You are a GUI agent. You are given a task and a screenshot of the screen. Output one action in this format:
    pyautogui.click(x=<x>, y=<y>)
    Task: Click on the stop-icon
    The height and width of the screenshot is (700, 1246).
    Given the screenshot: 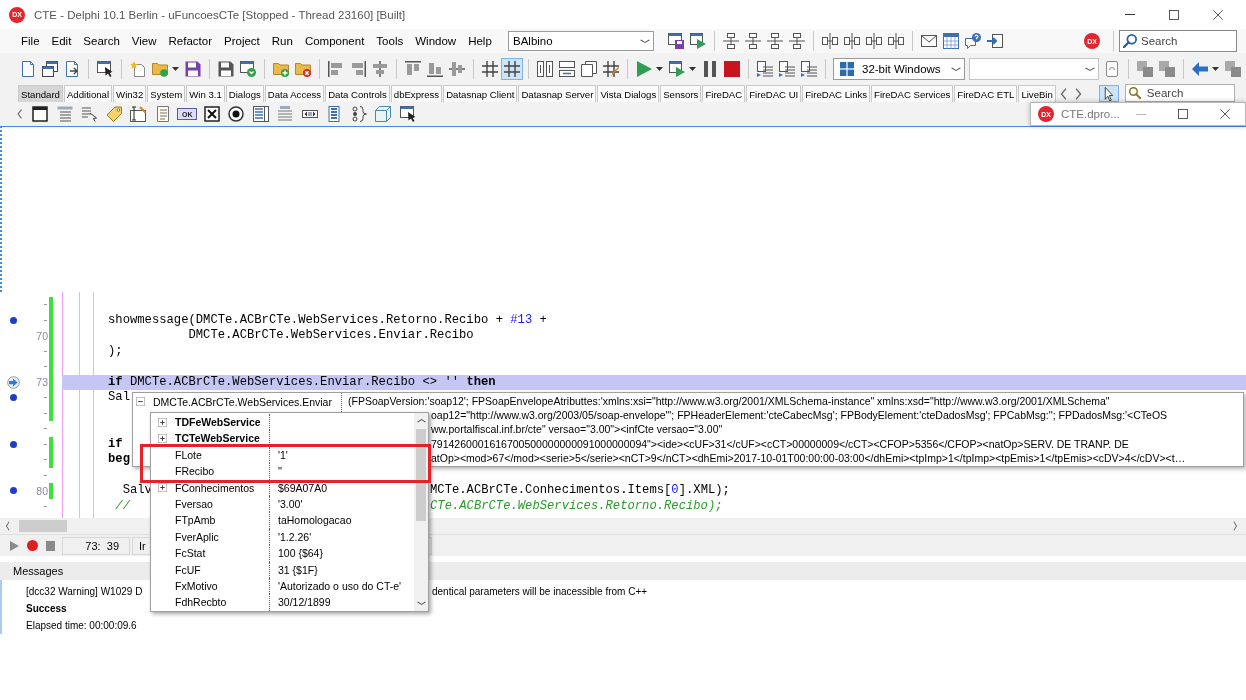 What is the action you would take?
    pyautogui.click(x=732, y=68)
    